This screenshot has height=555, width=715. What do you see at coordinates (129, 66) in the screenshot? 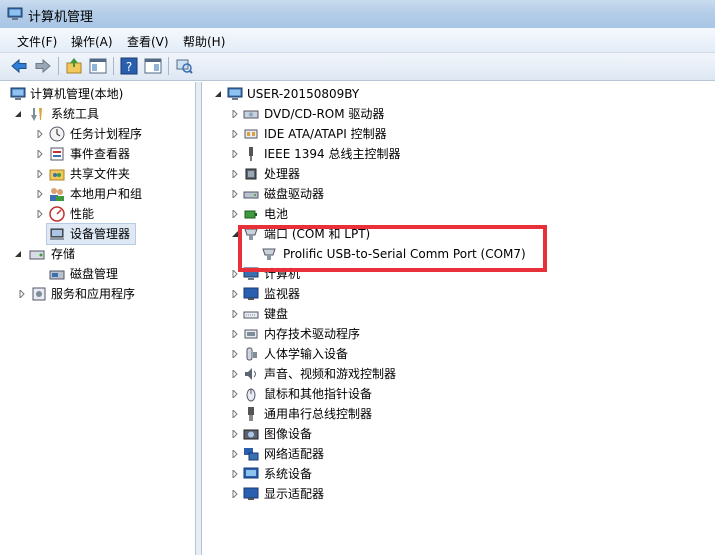
I see `help-icon: ?` at bounding box center [129, 66].